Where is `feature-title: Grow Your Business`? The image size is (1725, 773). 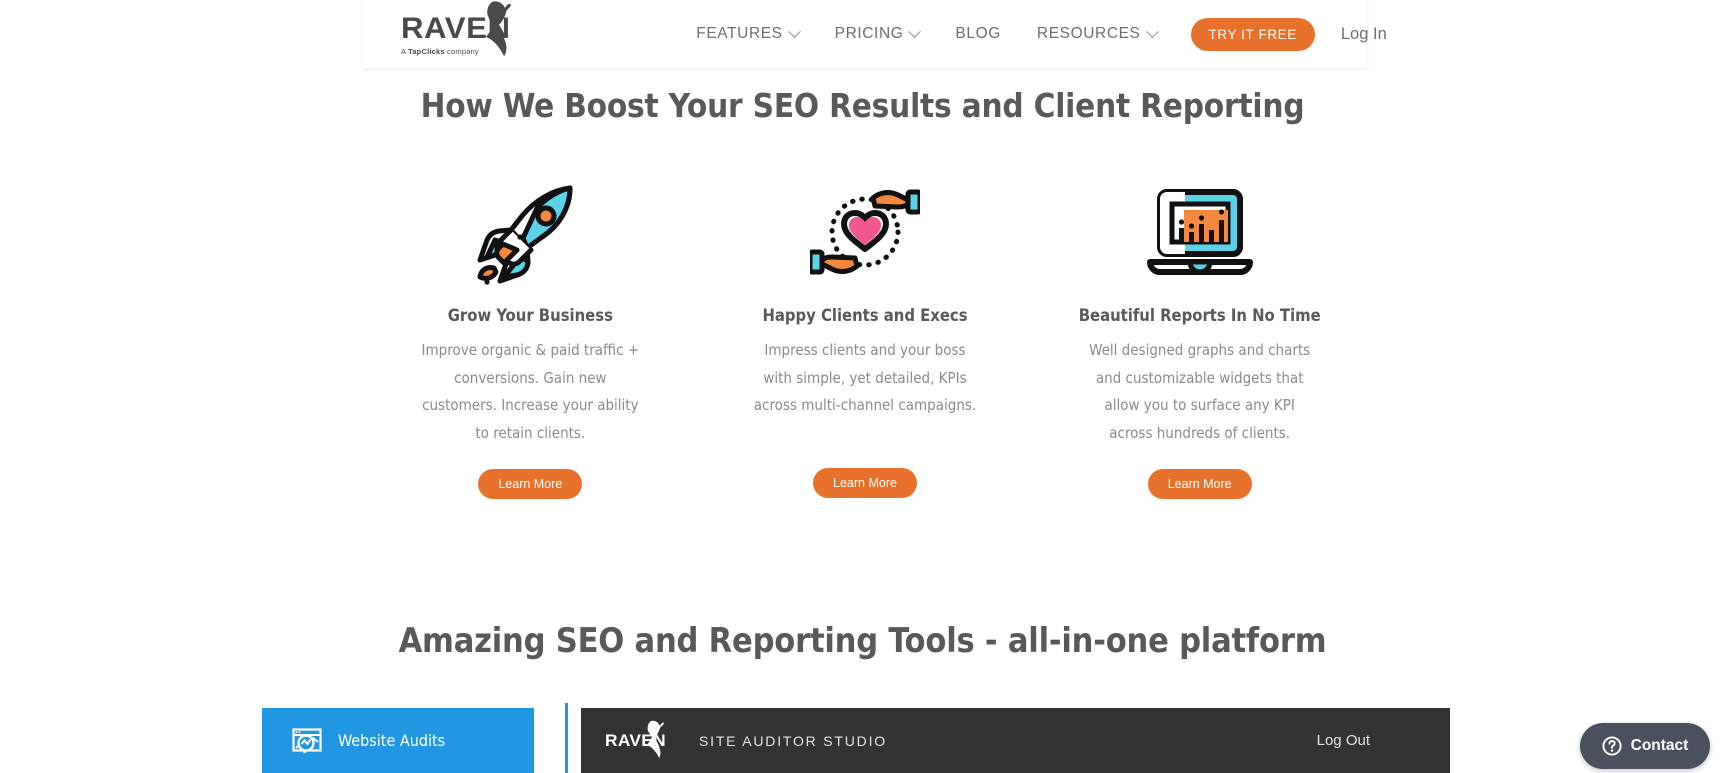 feature-title: Grow Your Business is located at coordinates (530, 315).